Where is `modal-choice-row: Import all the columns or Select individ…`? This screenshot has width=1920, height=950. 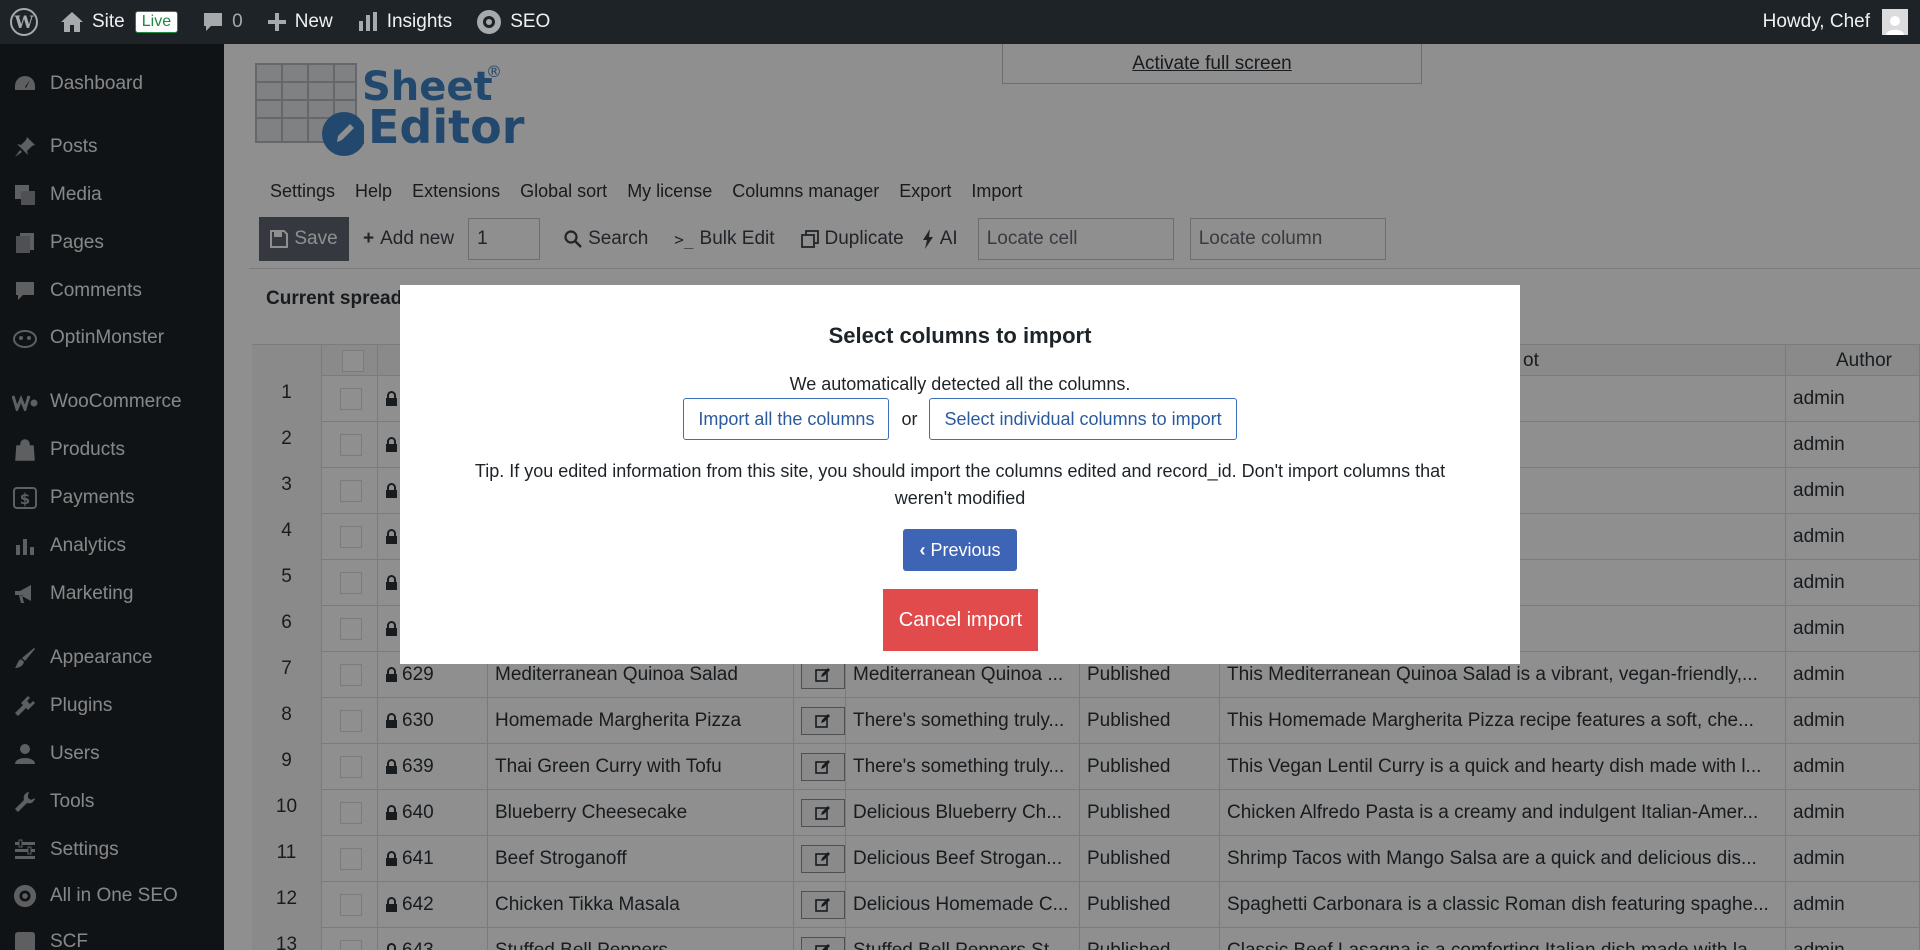
modal-choice-row: Import all the columns or Select individ… is located at coordinates (960, 419).